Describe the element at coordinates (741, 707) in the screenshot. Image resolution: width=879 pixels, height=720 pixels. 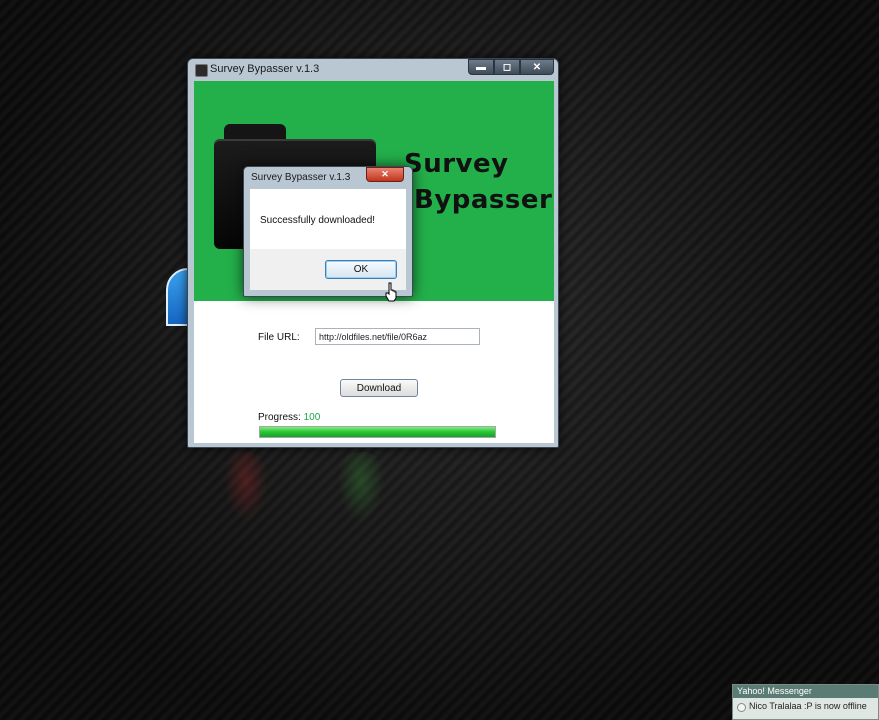
I see `status-offline-icon` at that location.